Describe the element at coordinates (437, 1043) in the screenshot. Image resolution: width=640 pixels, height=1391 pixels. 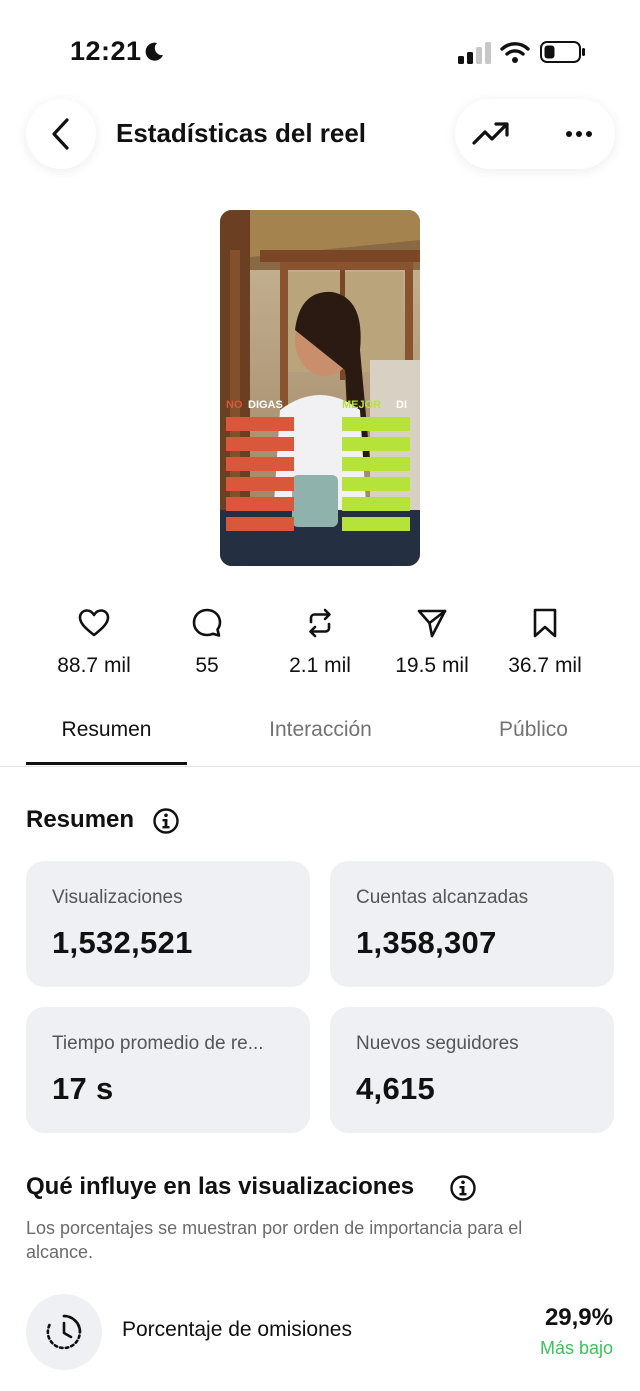
I see `stat-label: Nuevos seguidores` at that location.